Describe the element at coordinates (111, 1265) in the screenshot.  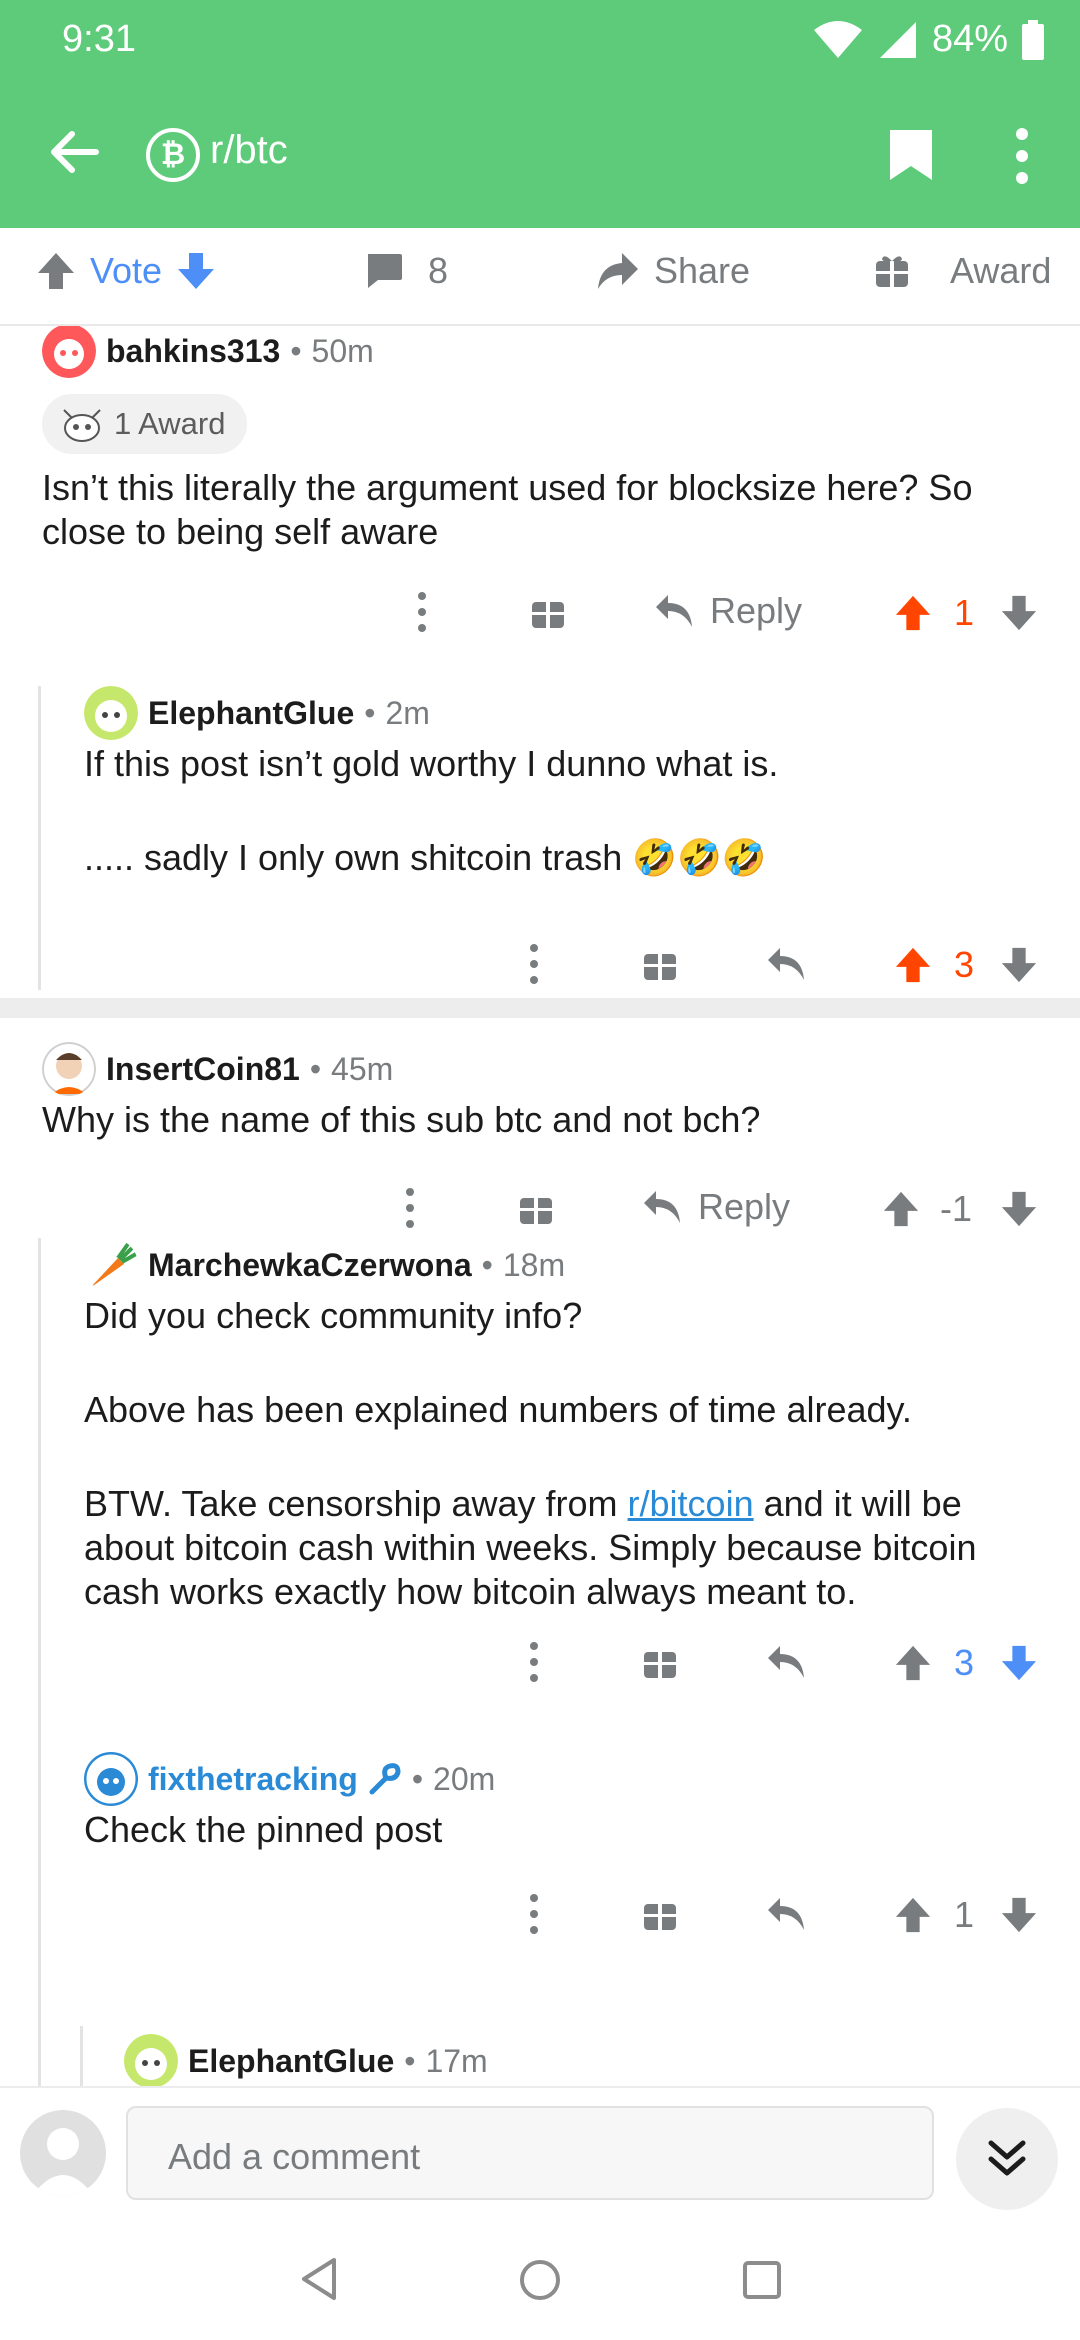
I see `carrot-avatar` at that location.